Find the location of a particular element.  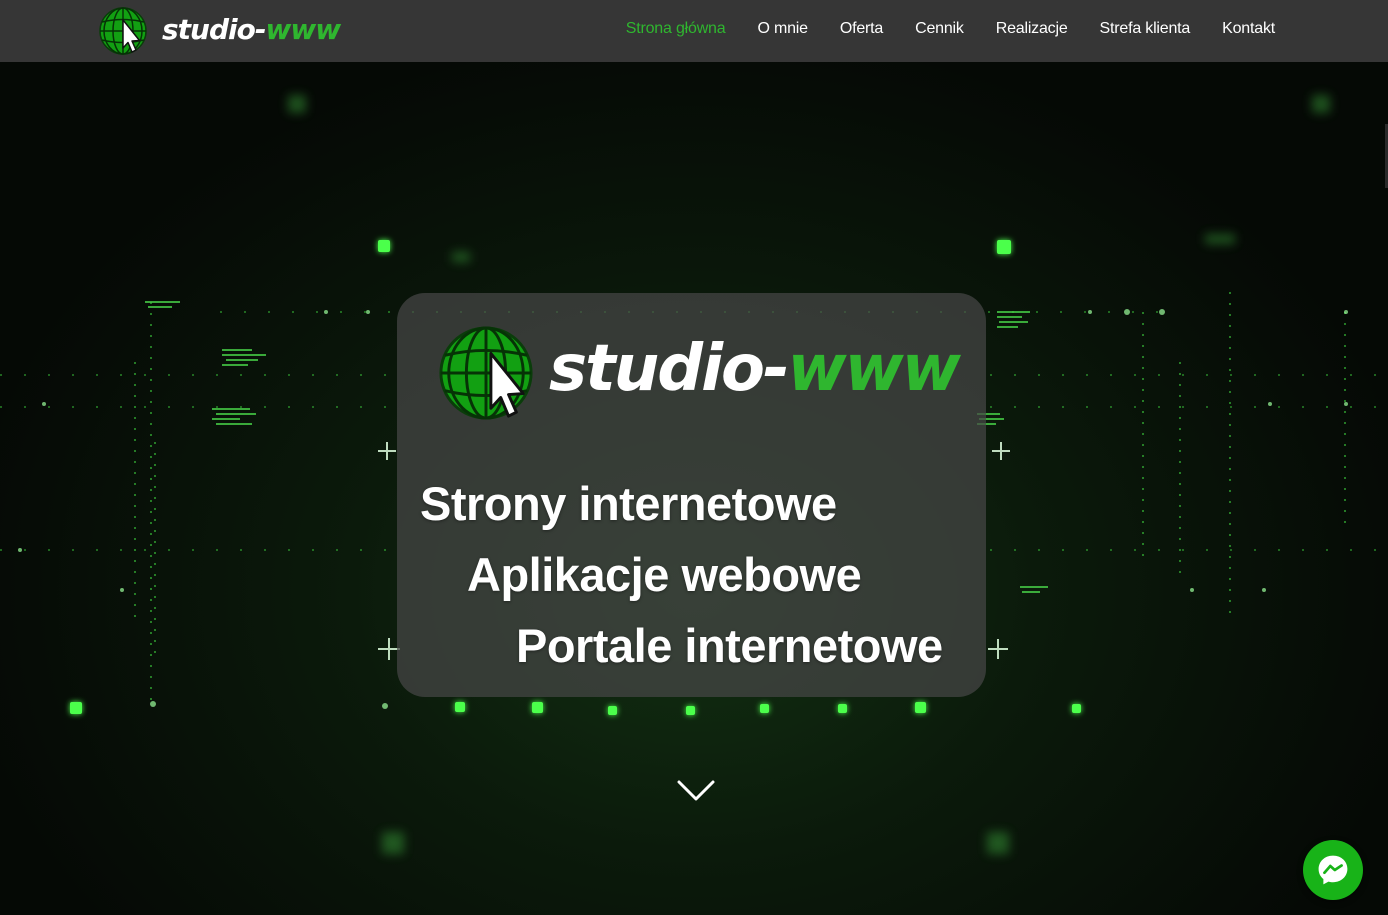

chevron-down-icon is located at coordinates (696, 790).